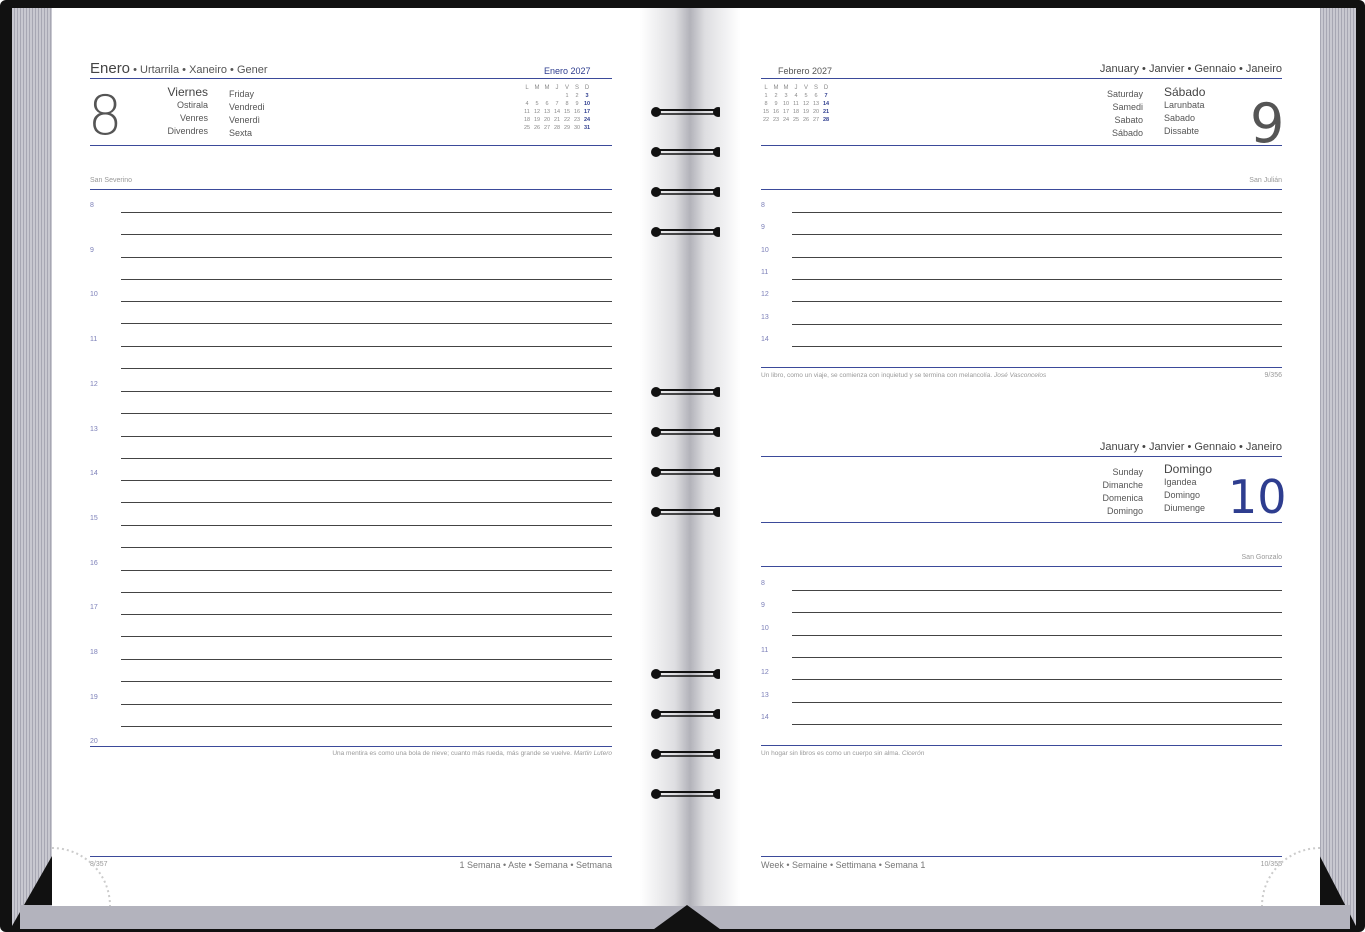 The width and height of the screenshot is (1365, 932). What do you see at coordinates (105, 115) in the screenshot?
I see `day-number: 8` at bounding box center [105, 115].